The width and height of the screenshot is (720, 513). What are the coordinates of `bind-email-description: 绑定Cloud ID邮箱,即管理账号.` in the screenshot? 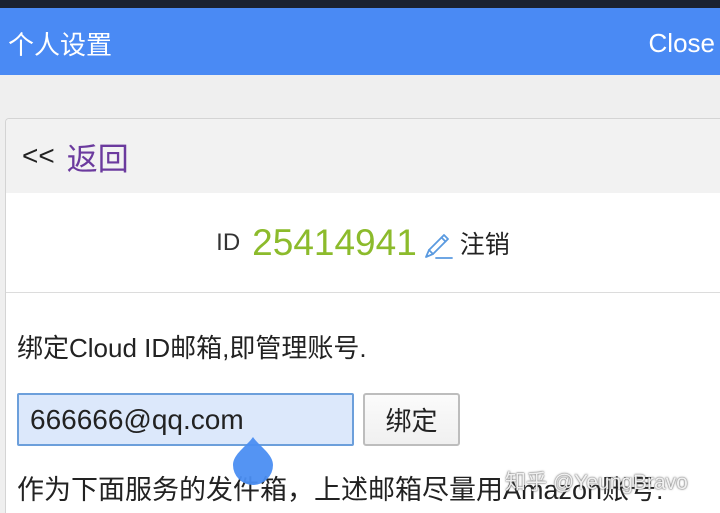 It's located at (192, 348).